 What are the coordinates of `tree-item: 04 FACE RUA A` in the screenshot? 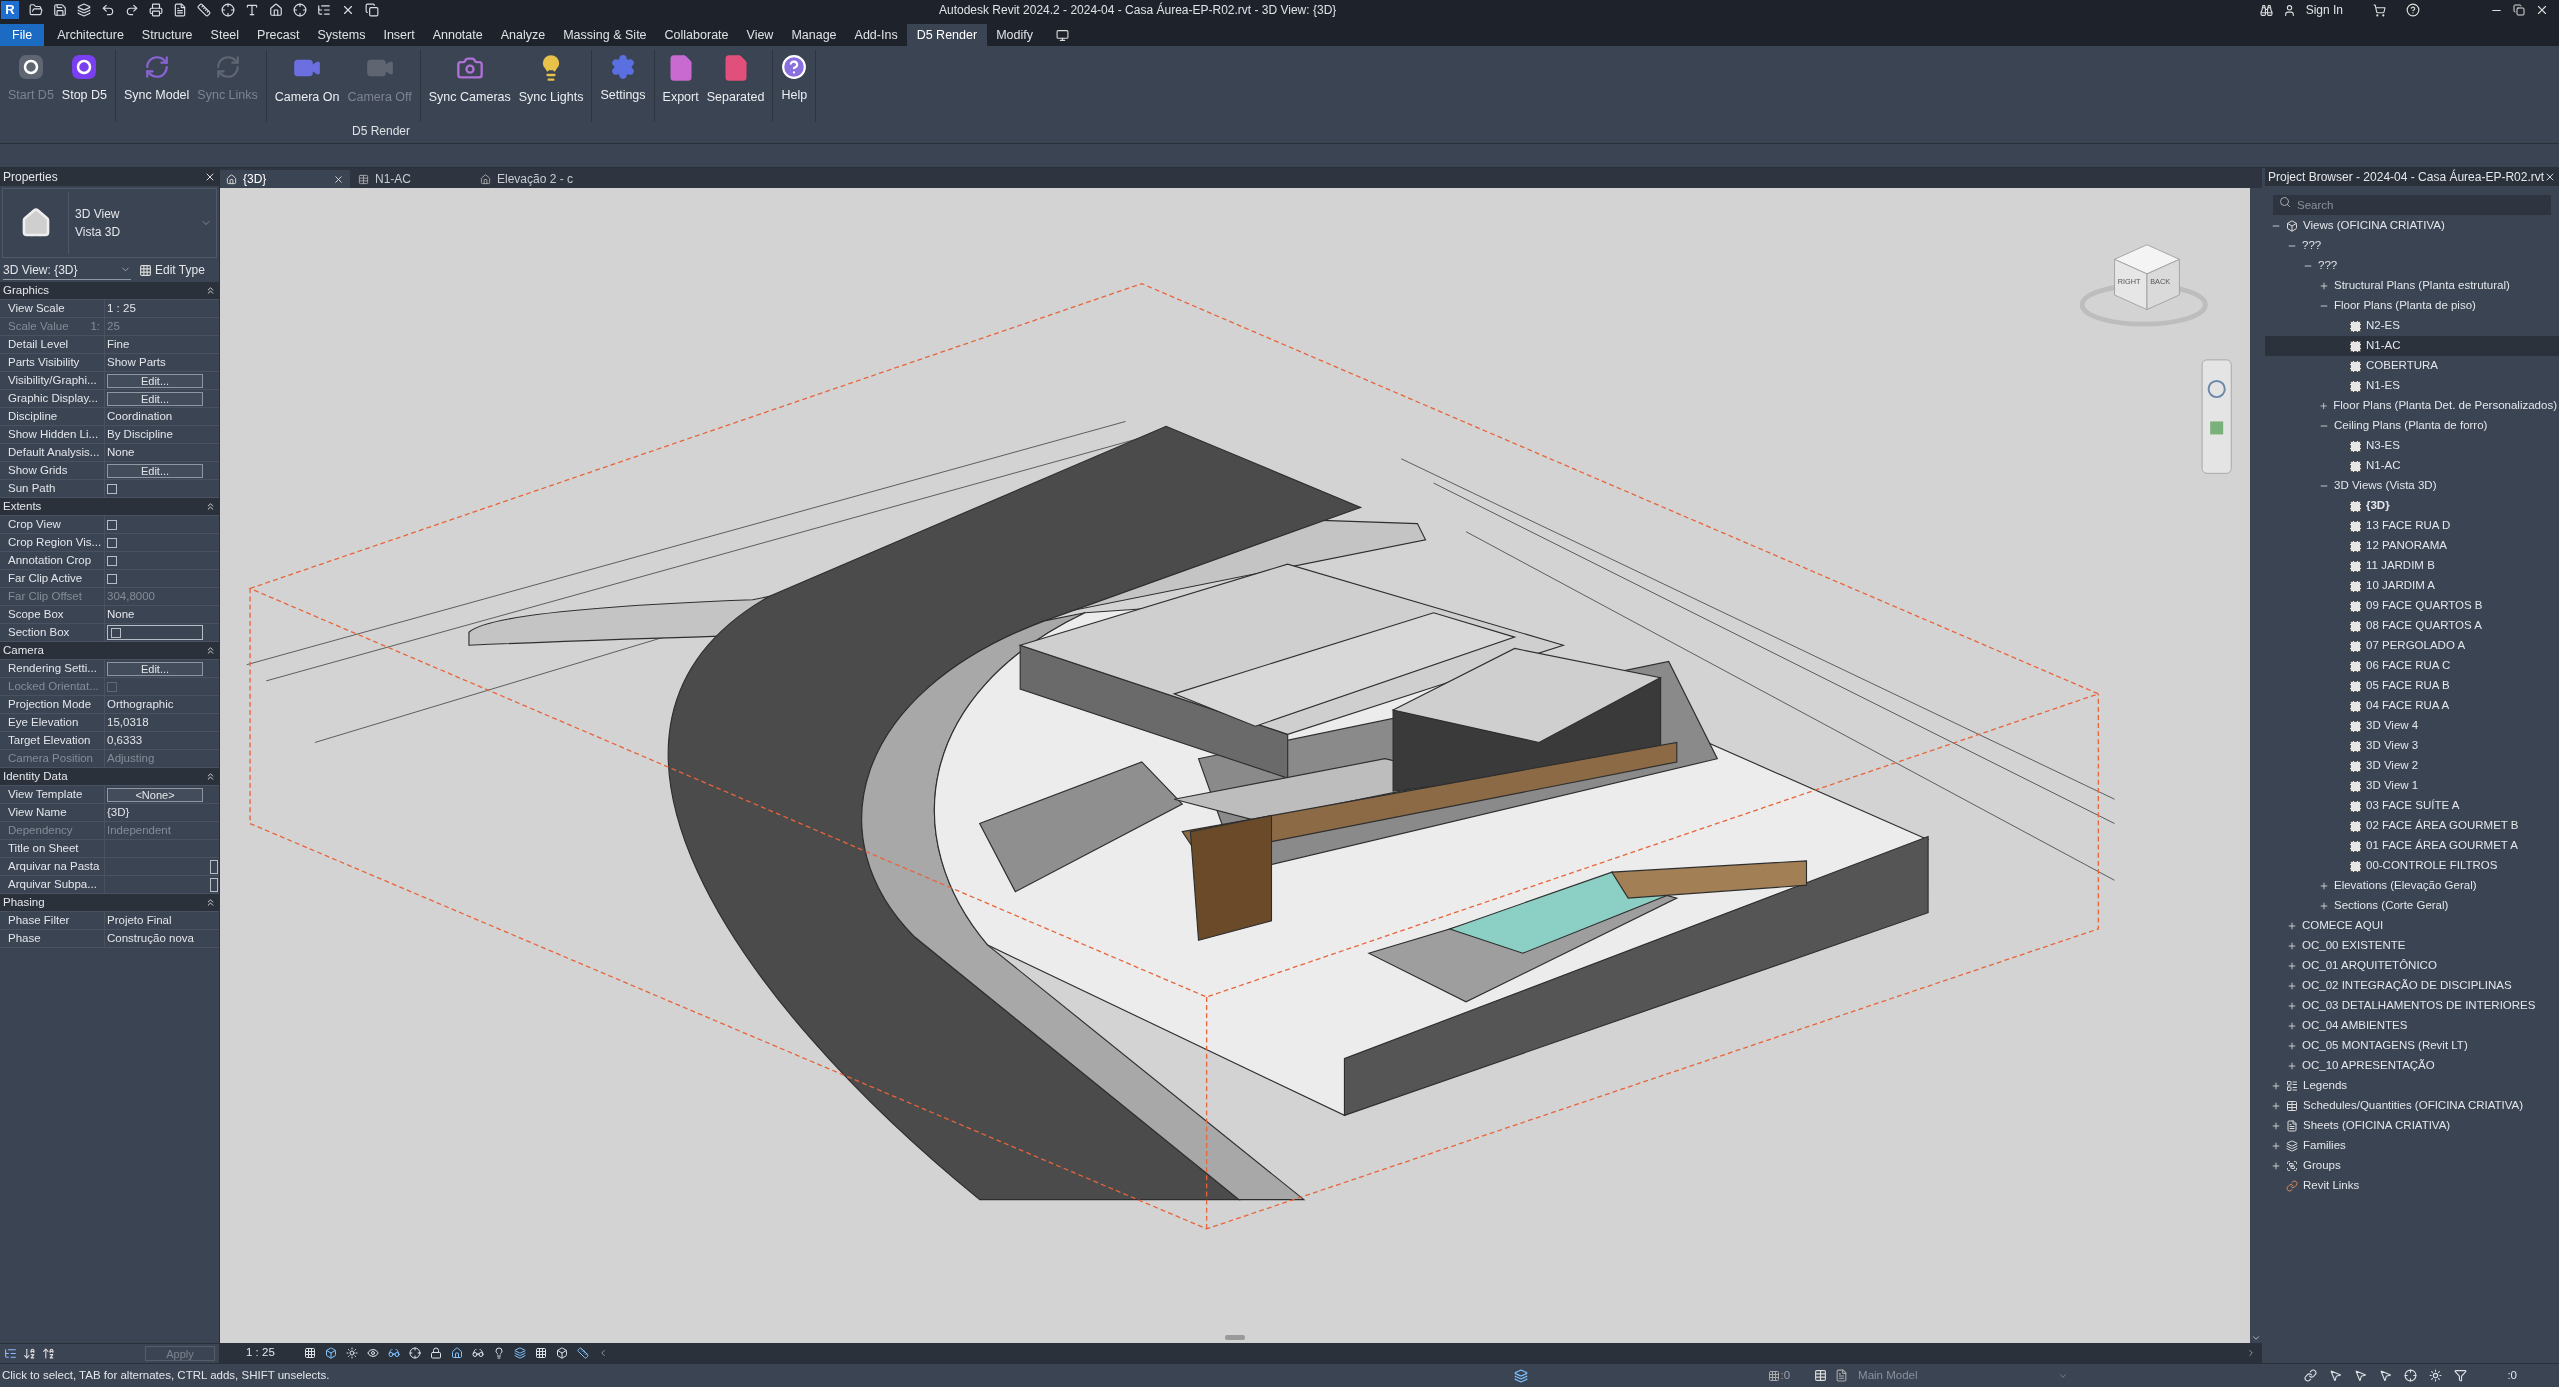 It's located at (2412, 706).